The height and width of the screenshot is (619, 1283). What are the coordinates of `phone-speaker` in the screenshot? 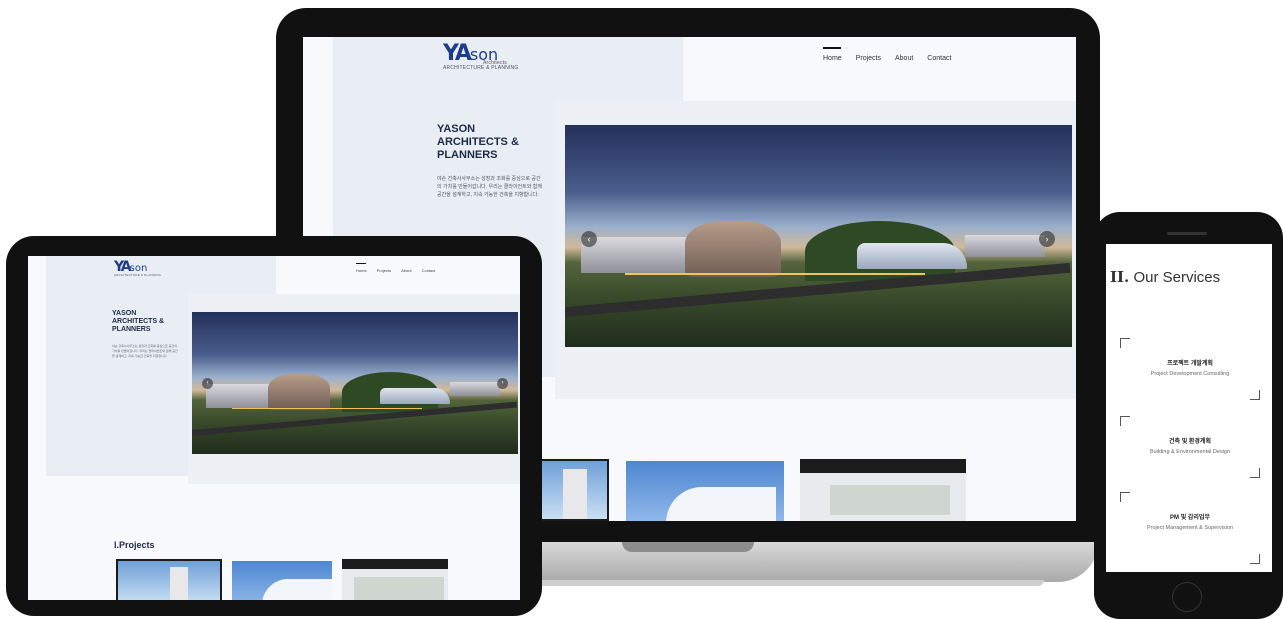 It's located at (1187, 233).